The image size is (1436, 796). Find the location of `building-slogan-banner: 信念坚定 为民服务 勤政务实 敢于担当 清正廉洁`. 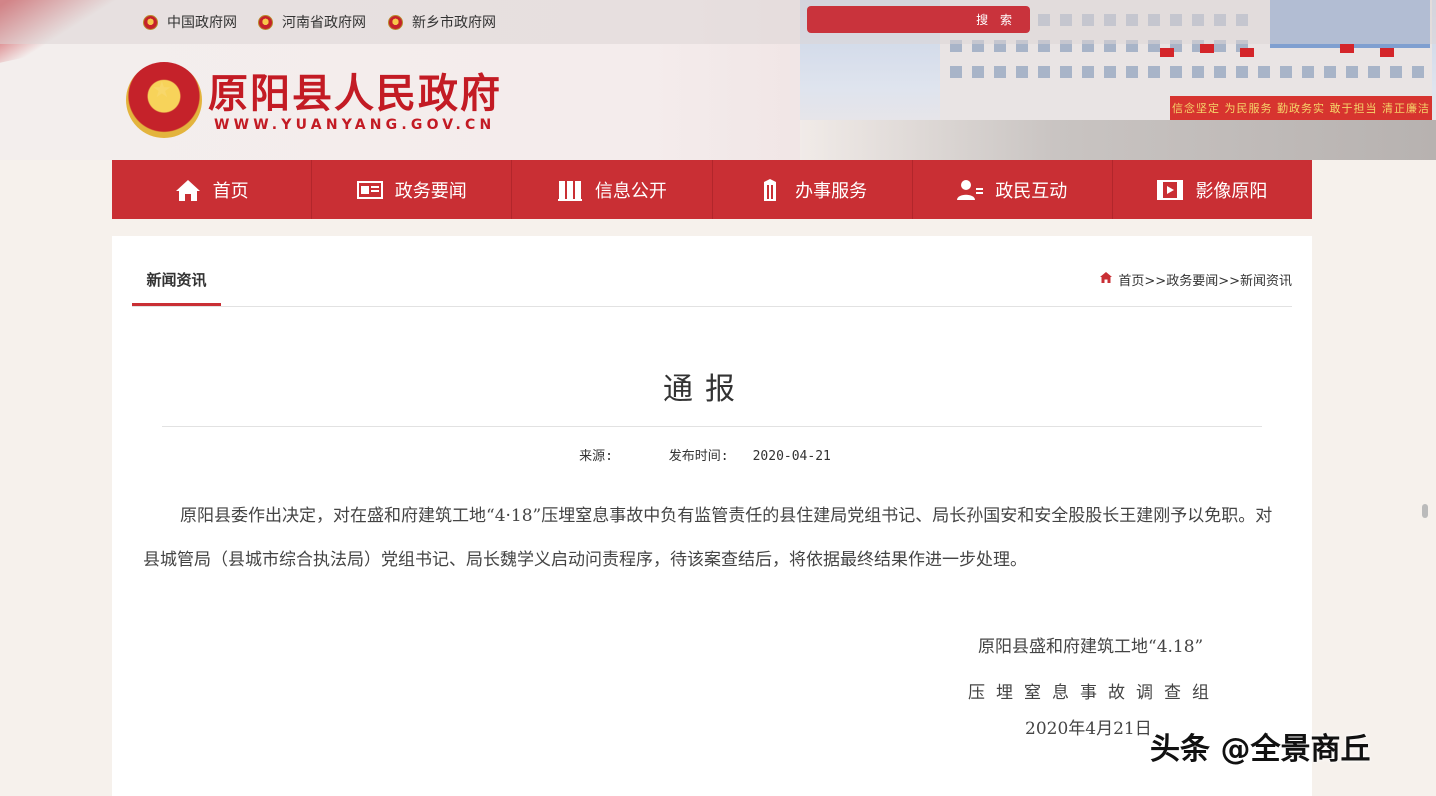

building-slogan-banner: 信念坚定 为民服务 勤政务实 敢于担当 清正廉洁 is located at coordinates (1301, 108).